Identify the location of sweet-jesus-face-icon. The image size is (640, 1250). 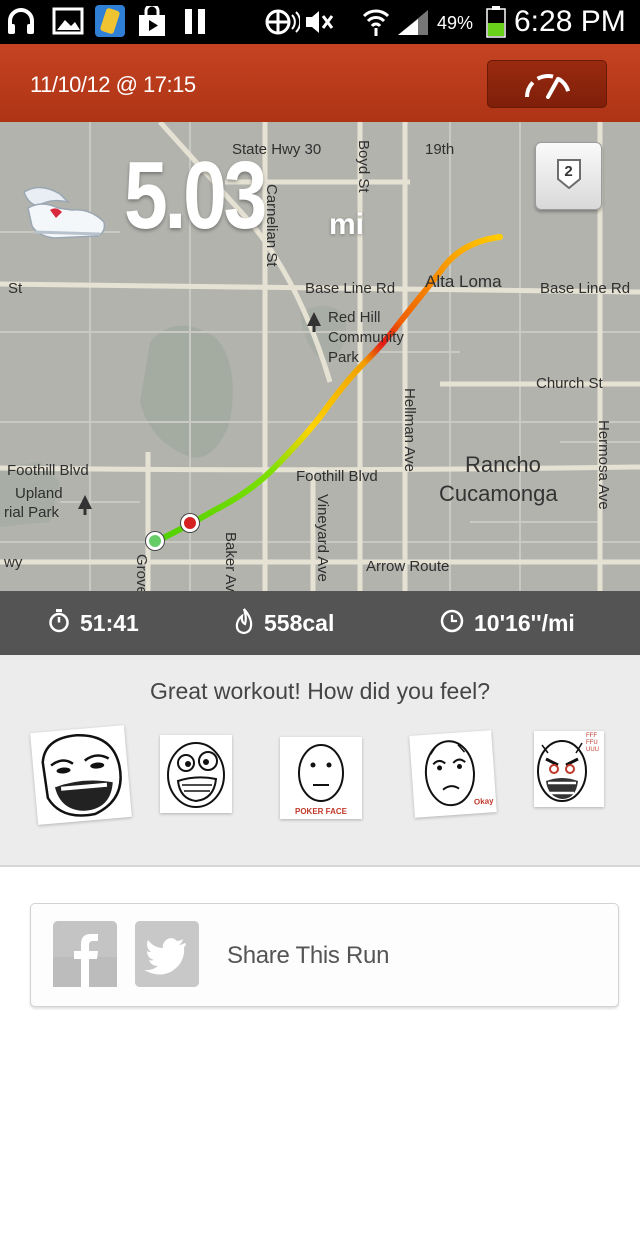
(81, 775).